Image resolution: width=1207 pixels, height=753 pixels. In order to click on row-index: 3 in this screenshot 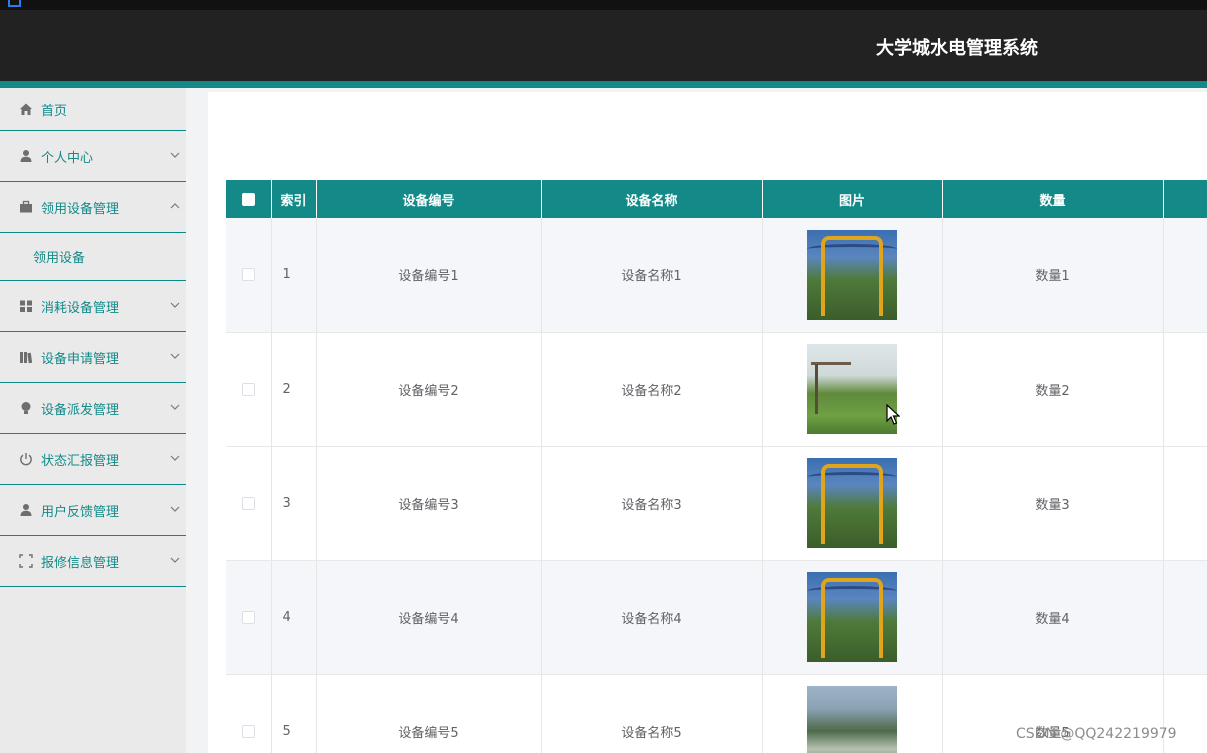, I will do `click(294, 503)`.